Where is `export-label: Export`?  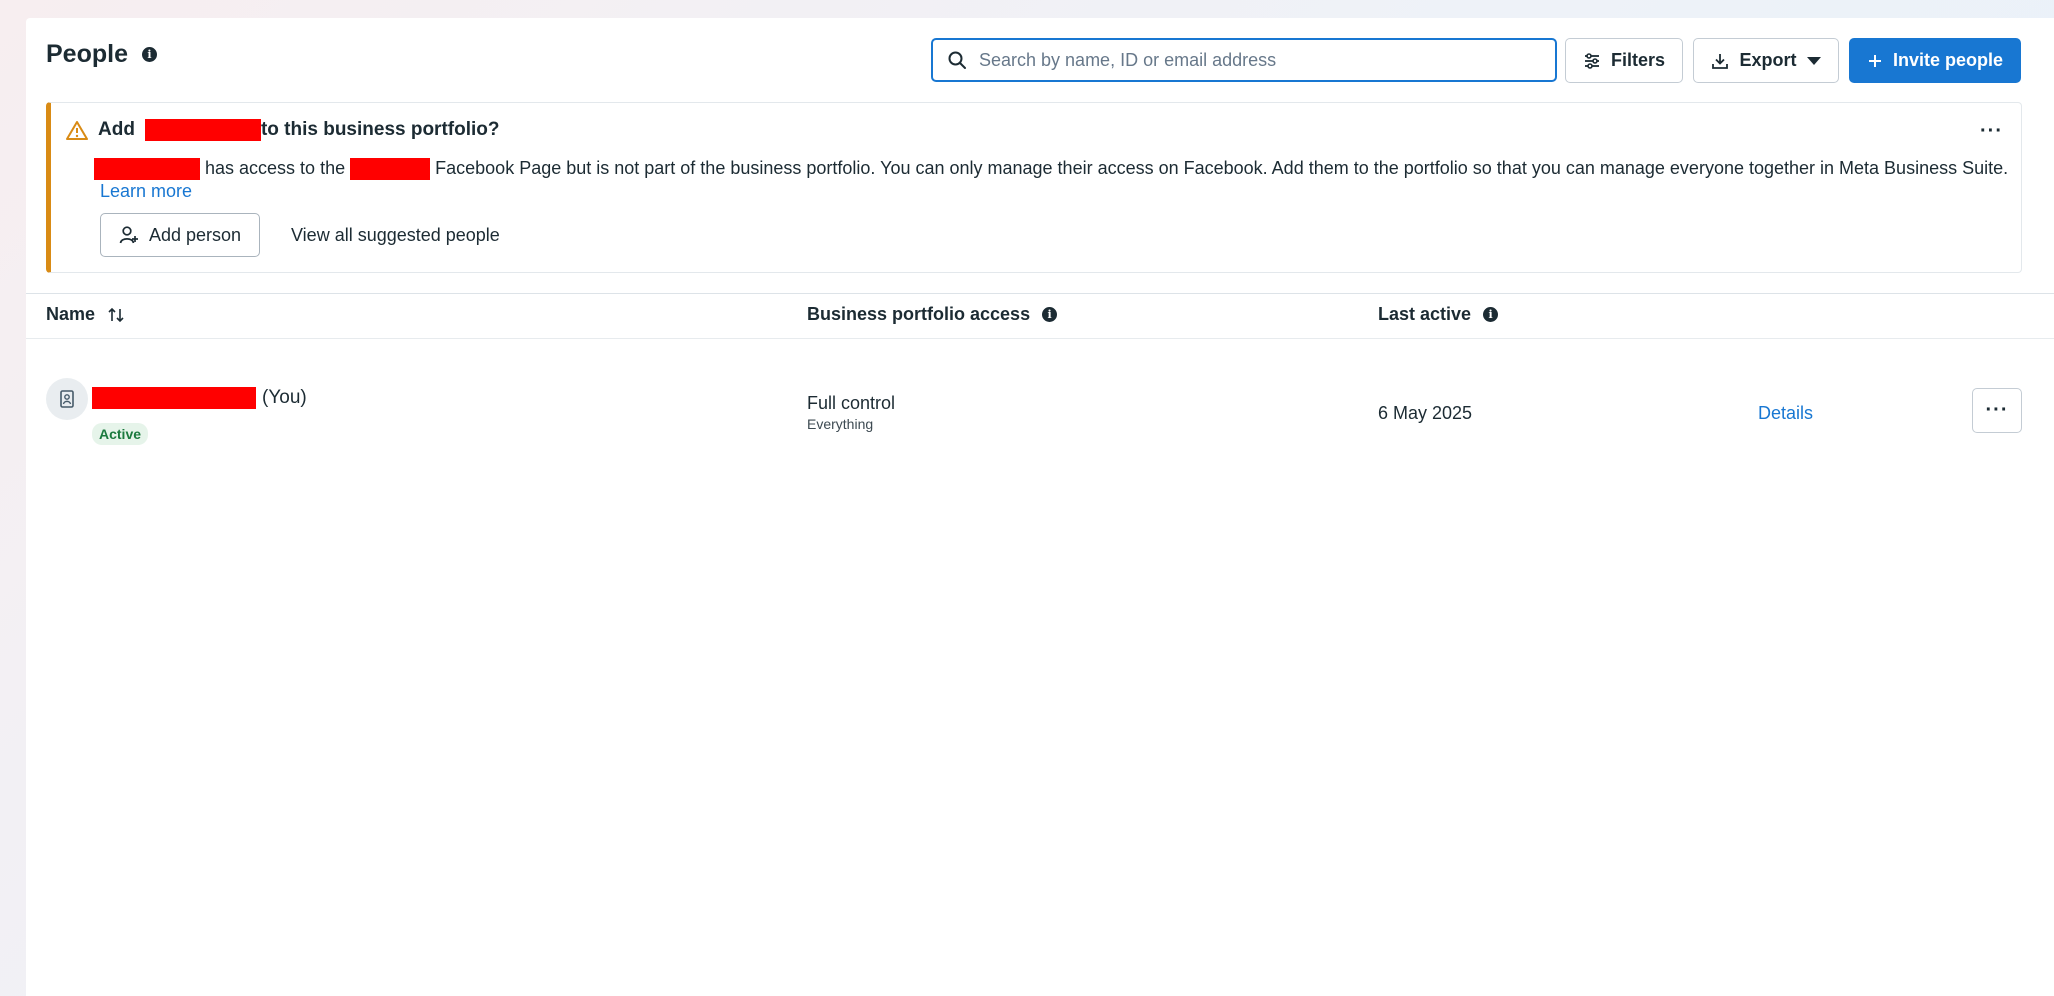 export-label: Export is located at coordinates (1768, 60).